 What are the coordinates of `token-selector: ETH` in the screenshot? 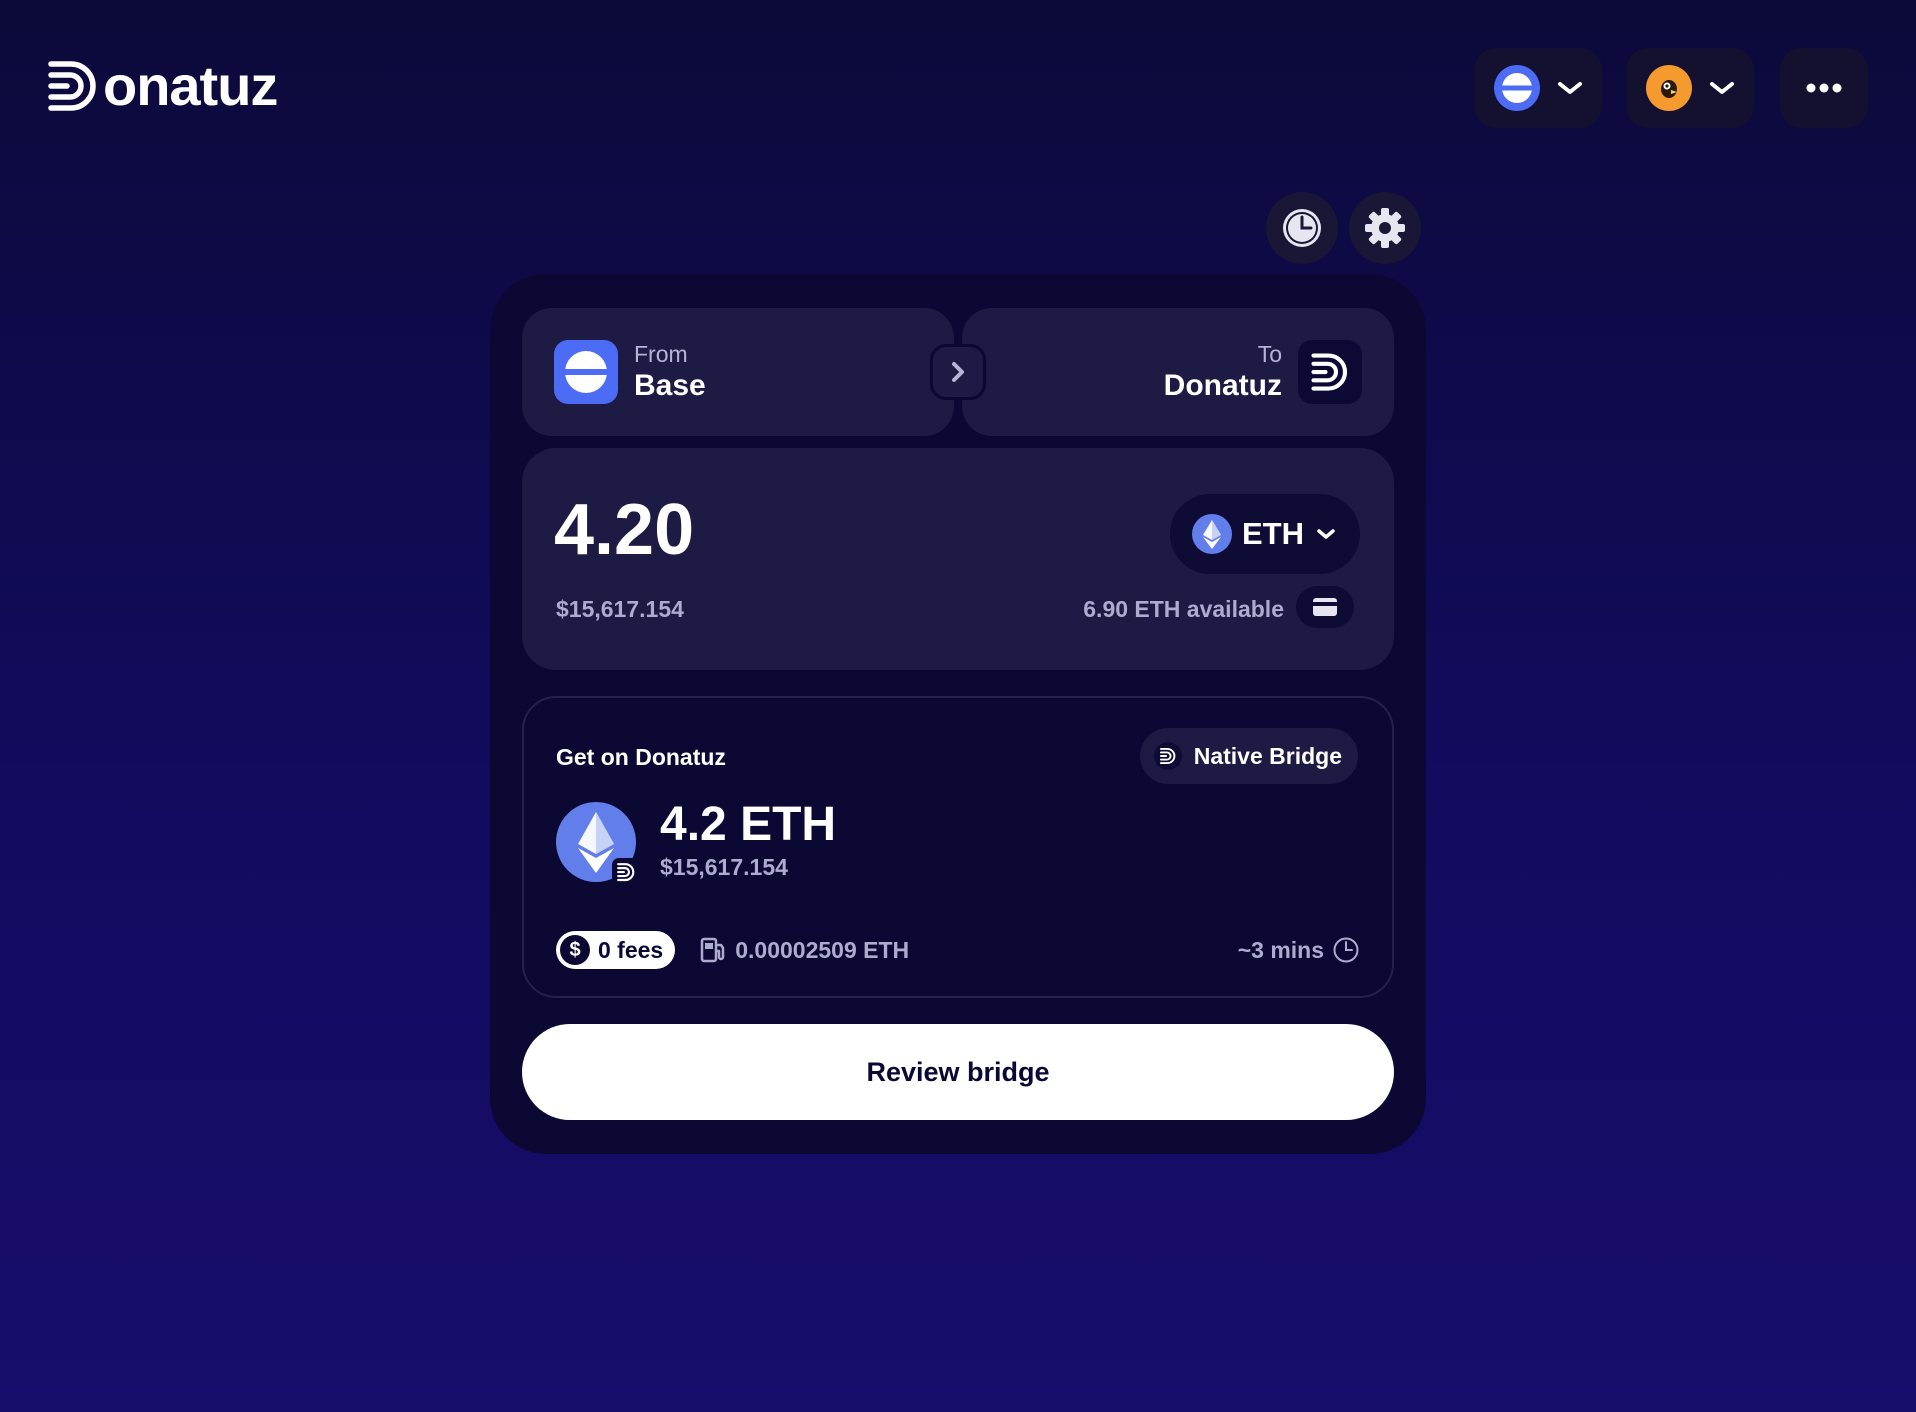 It's located at (1265, 534).